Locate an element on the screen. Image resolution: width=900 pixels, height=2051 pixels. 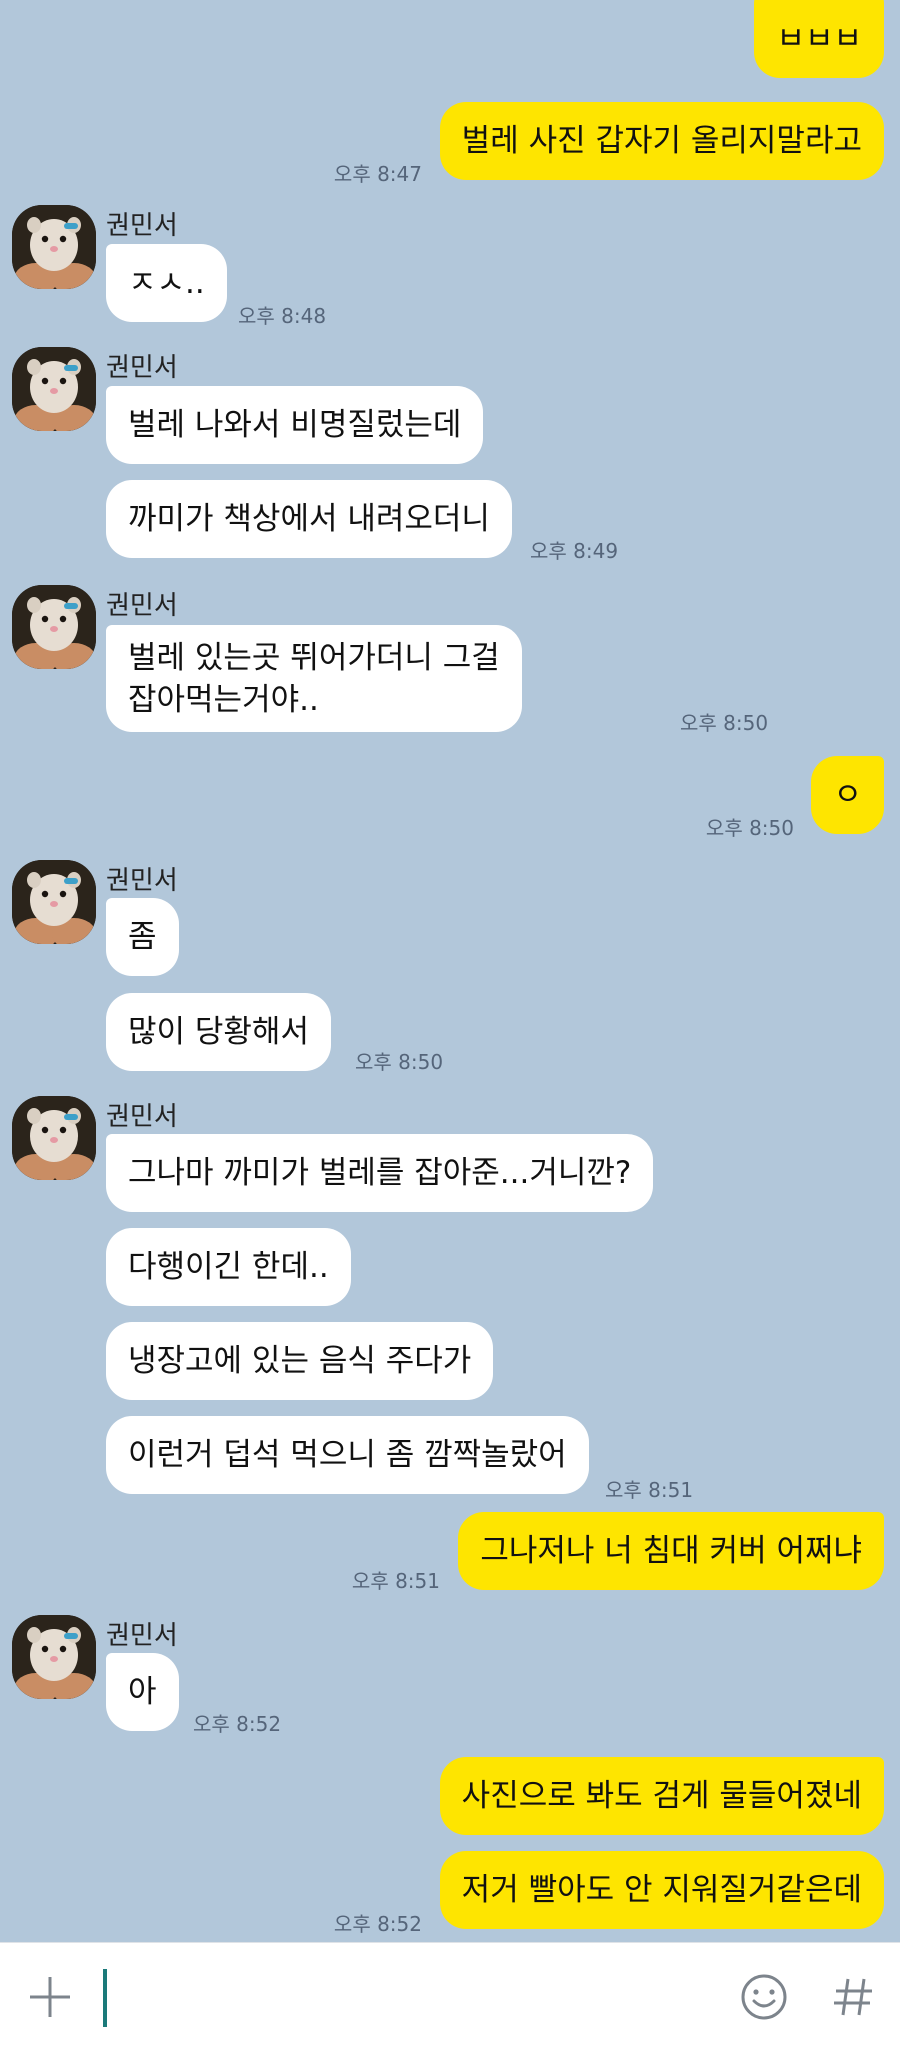
their-message-bubble: 까미가 책상에서 내려오더니 is located at coordinates (309, 519).